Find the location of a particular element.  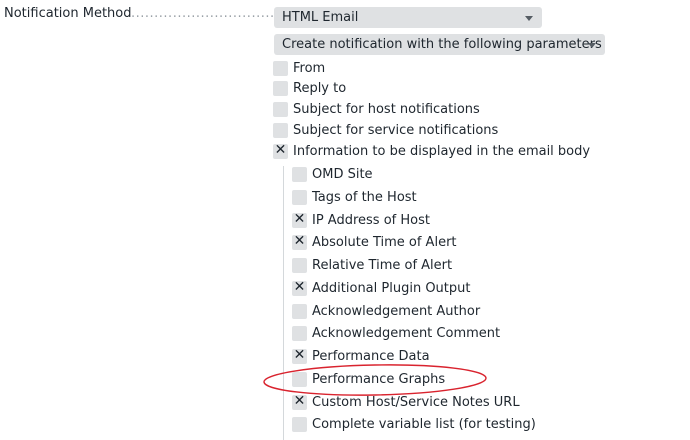

option-subject-service-checkbox is located at coordinates (280, 130).